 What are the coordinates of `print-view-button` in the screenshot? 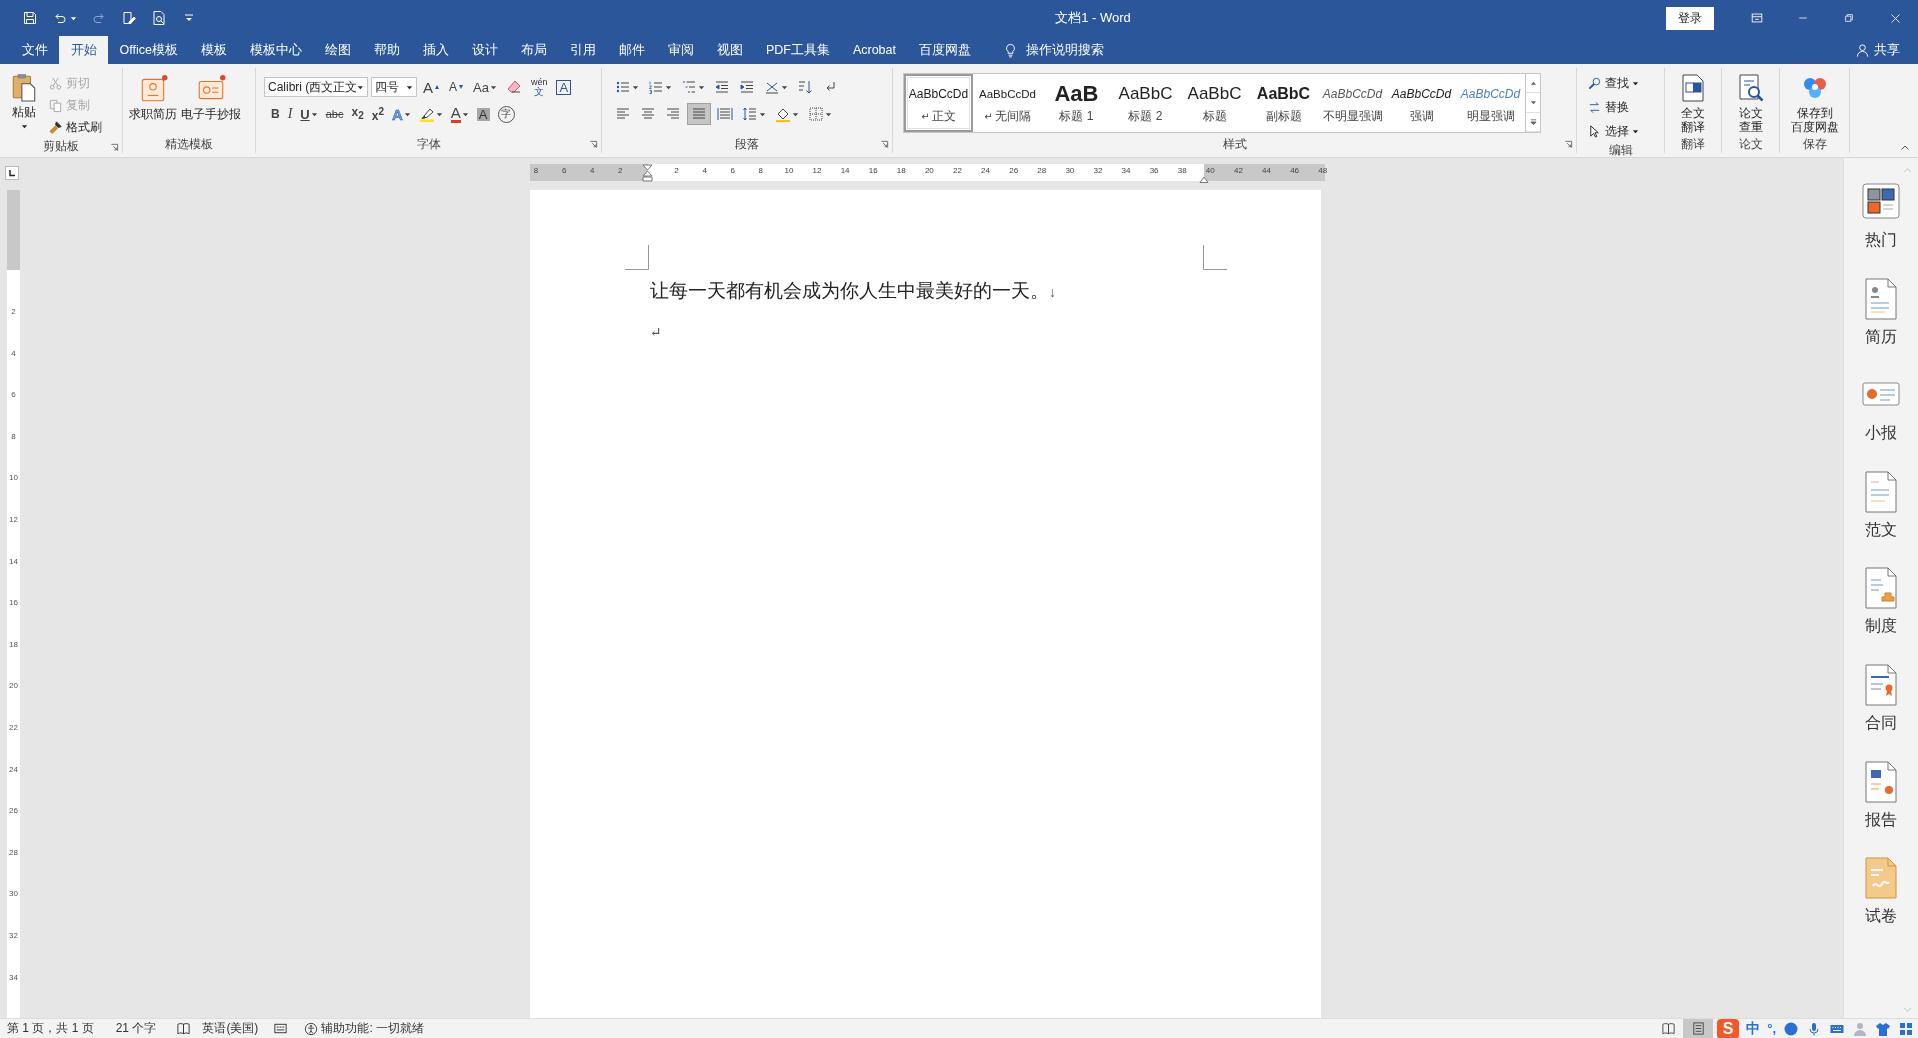 It's located at (1698, 1028).